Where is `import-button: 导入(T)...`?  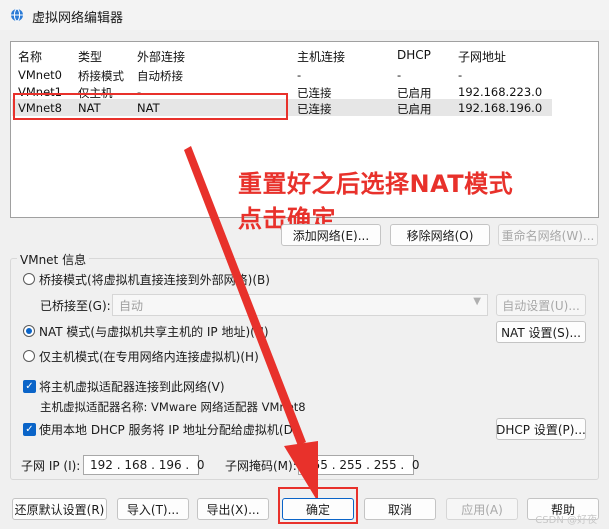
import-button: 导入(T)... is located at coordinates (153, 509).